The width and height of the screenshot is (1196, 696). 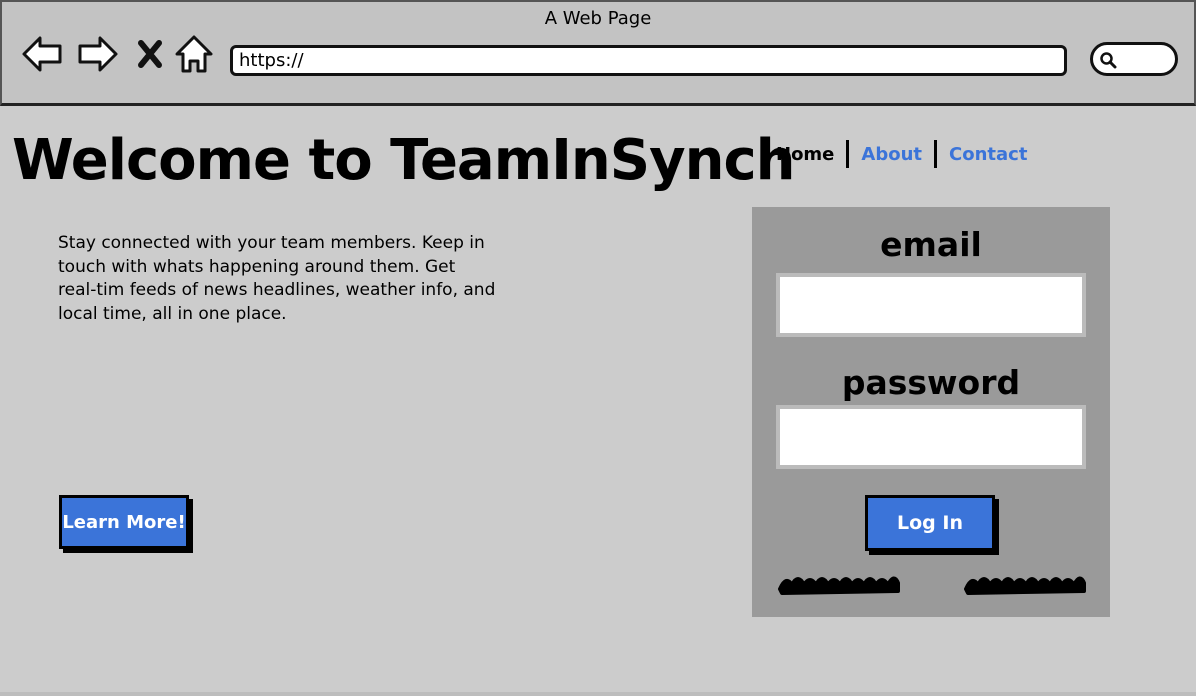 I want to click on top-nav: Home About Contact, so click(x=901, y=154).